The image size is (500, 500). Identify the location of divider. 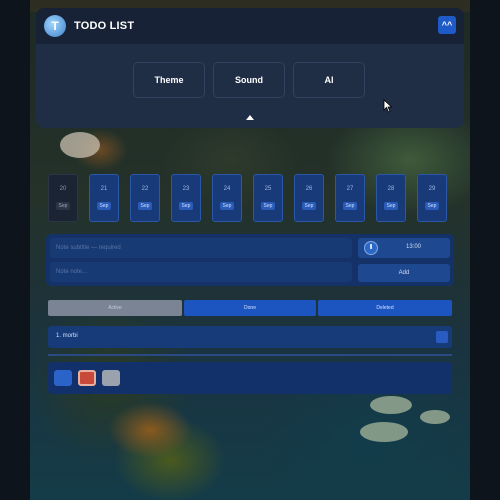
(250, 355).